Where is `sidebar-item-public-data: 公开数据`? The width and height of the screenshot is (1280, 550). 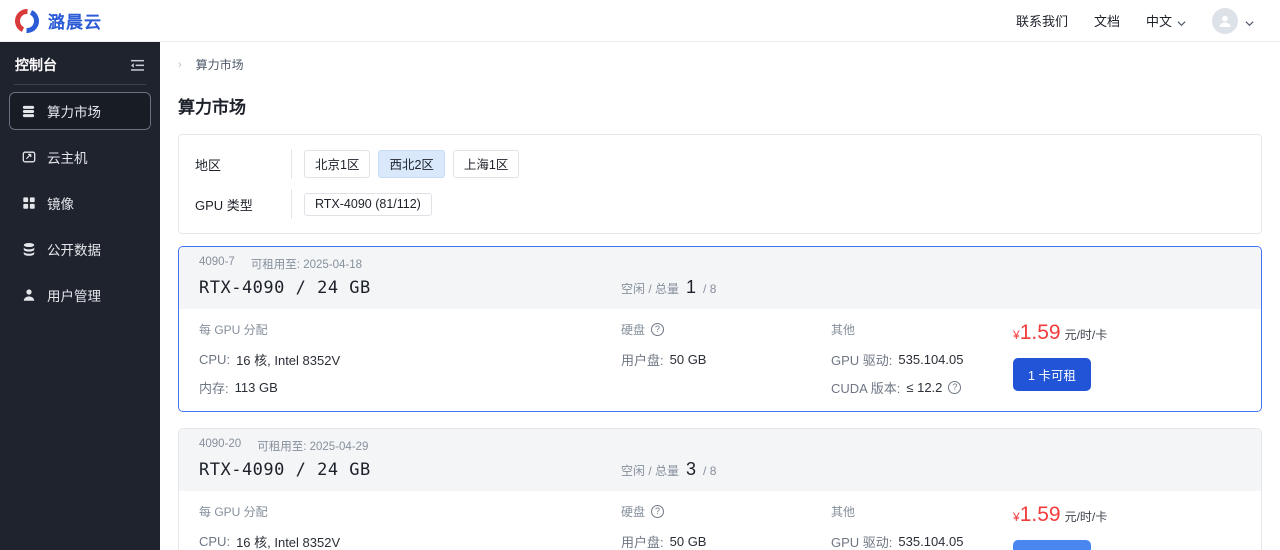 sidebar-item-public-data: 公开数据 is located at coordinates (80, 249).